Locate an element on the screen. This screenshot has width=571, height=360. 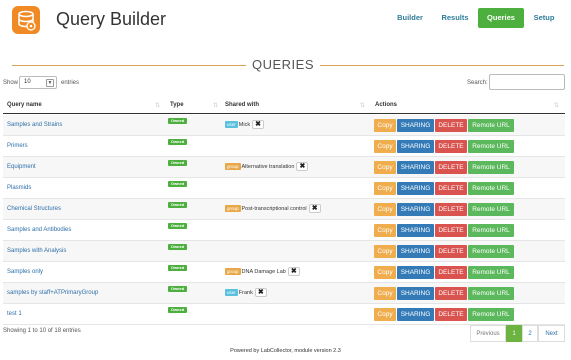
shared-with-name: DNA Damage Lab is located at coordinates (263, 271).